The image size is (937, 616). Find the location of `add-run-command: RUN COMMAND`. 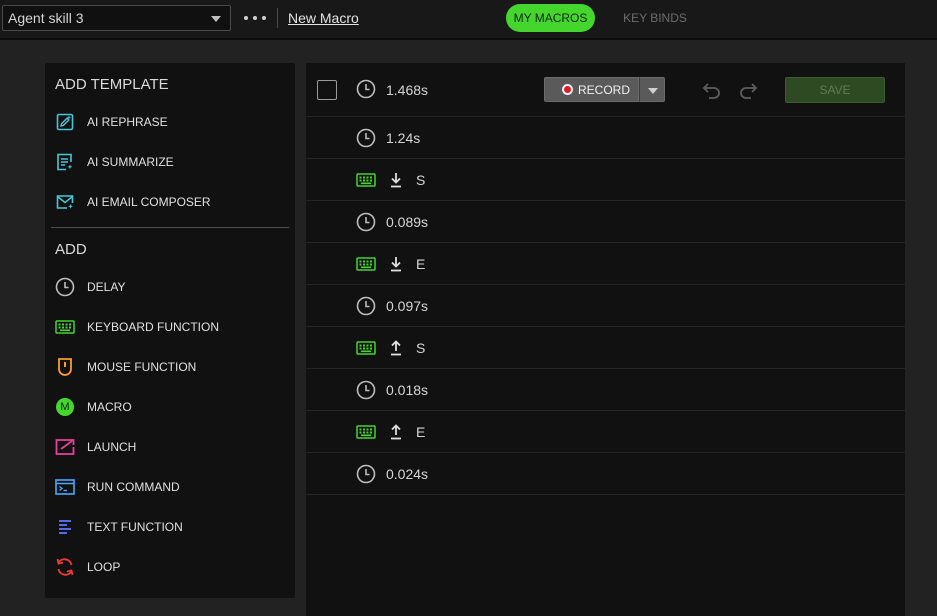

add-run-command: RUN COMMAND is located at coordinates (170, 487).